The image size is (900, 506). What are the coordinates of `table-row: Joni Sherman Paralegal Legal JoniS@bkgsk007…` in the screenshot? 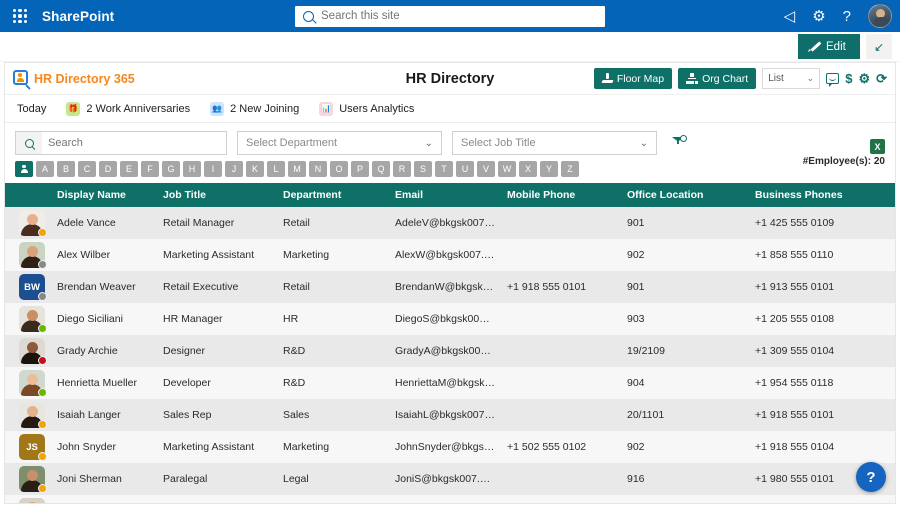 It's located at (450, 479).